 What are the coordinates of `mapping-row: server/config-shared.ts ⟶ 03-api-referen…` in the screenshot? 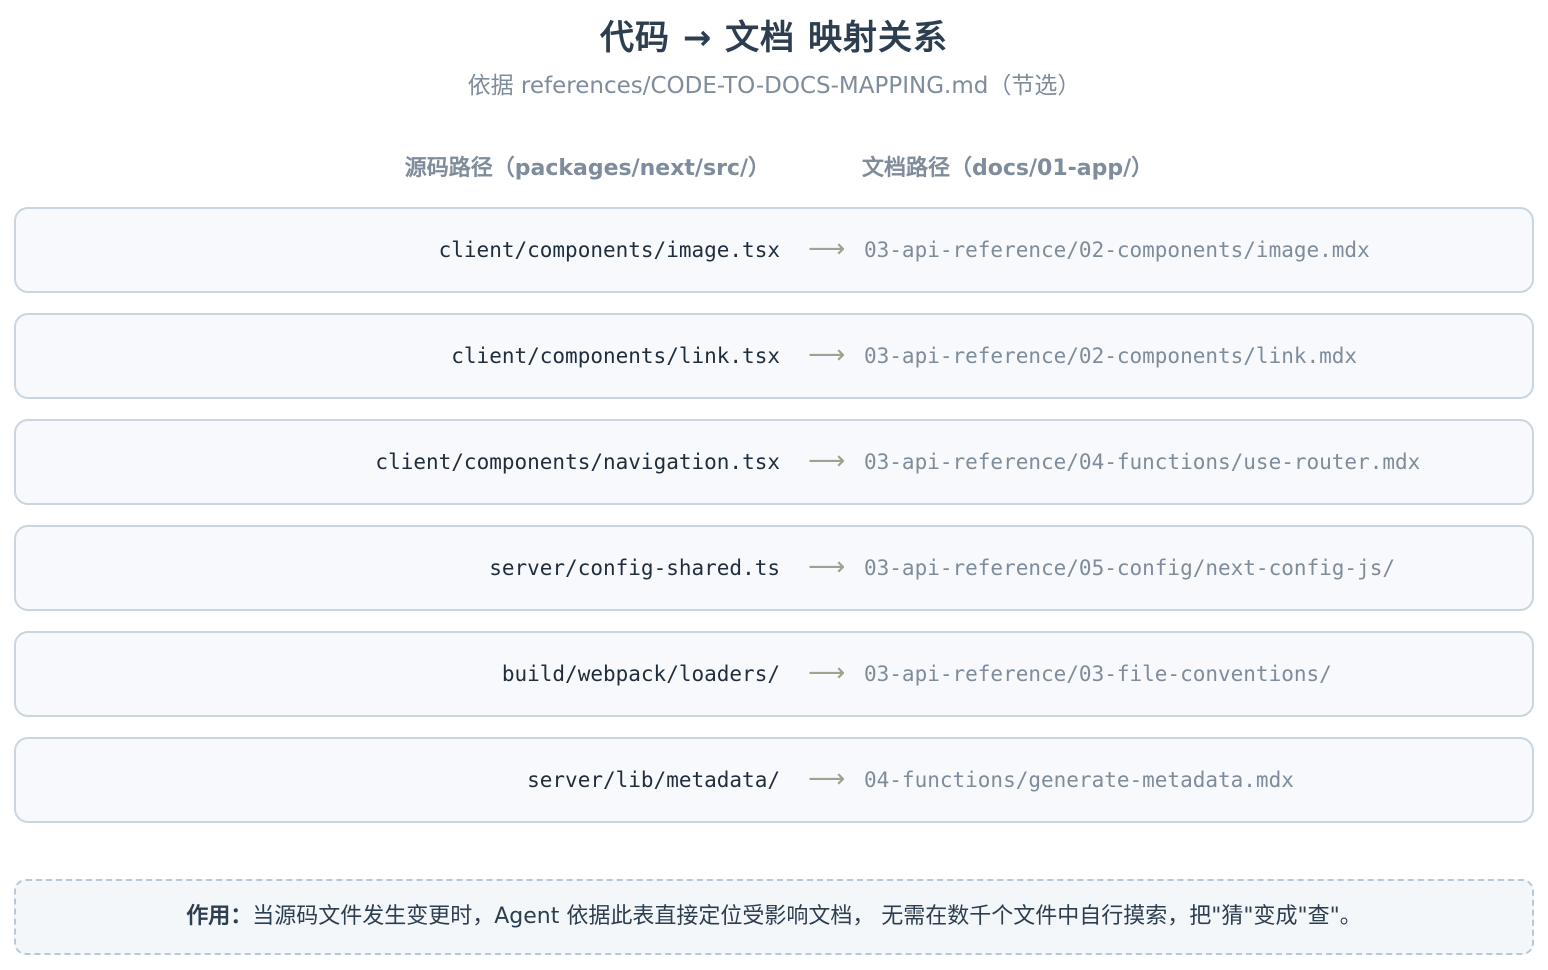 It's located at (774, 568).